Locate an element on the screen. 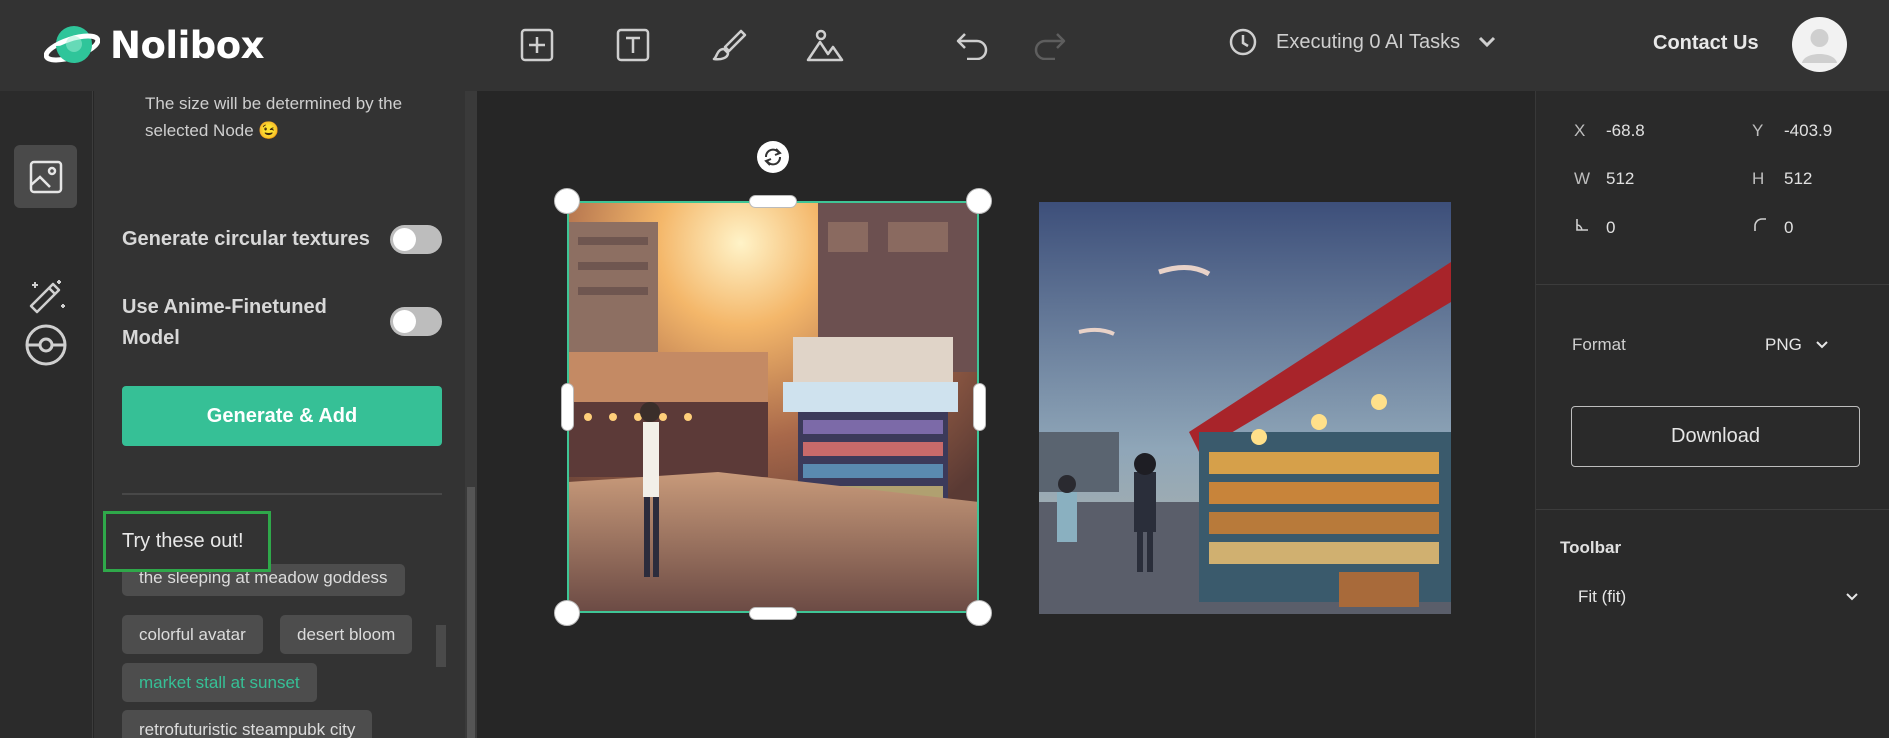  x-label: X is located at coordinates (1580, 130).